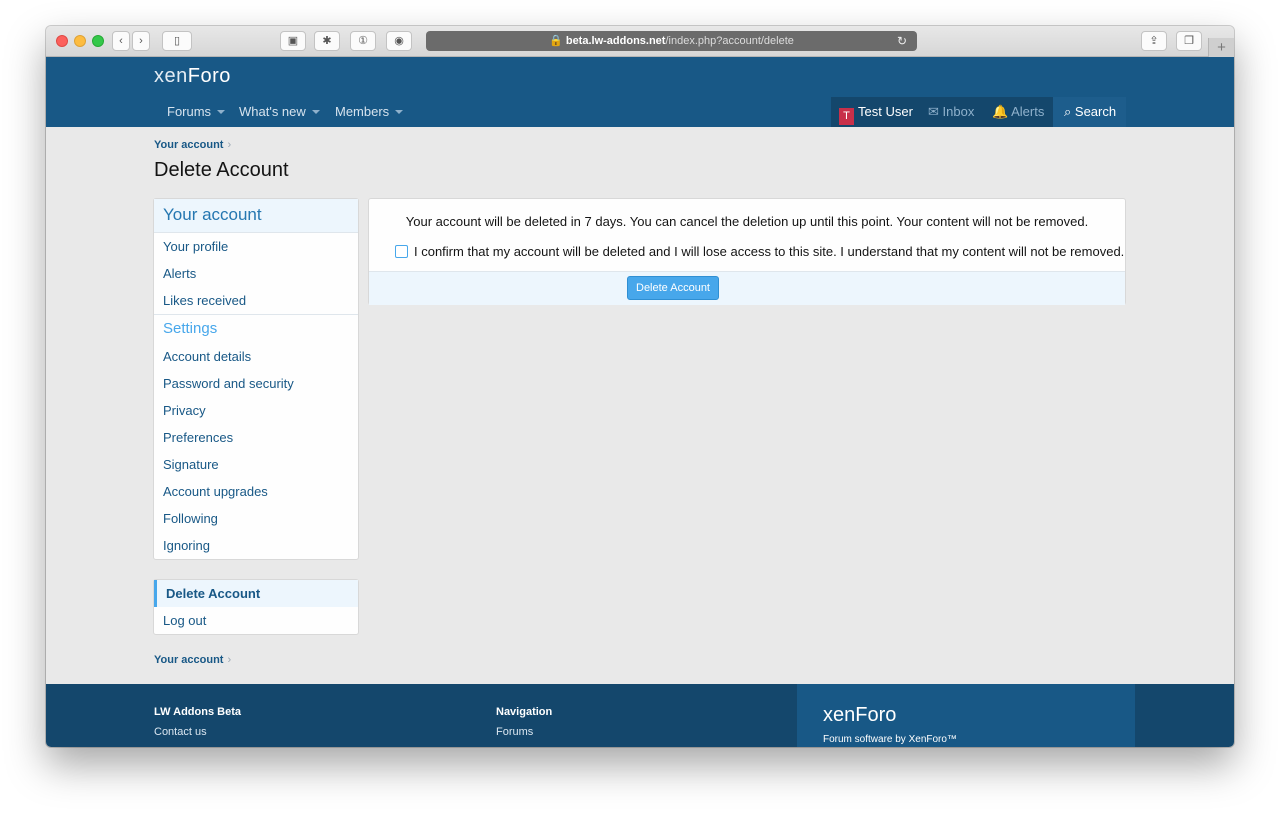  Describe the element at coordinates (556, 41) in the screenshot. I see `lock-icon: 🔒` at that location.